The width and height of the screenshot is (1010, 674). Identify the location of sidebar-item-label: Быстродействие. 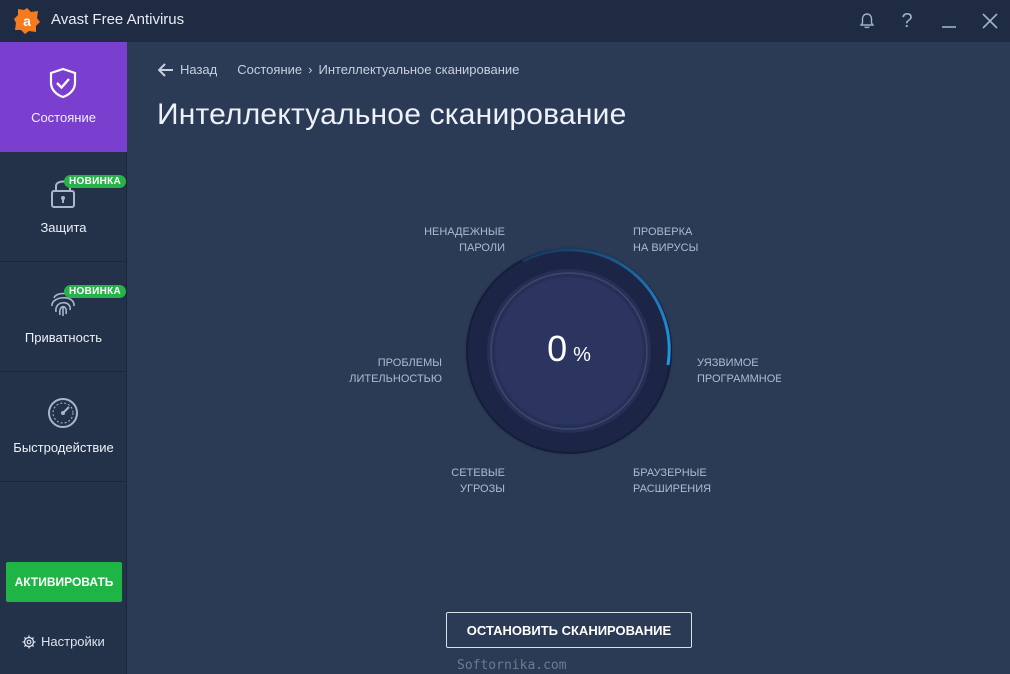
(63, 447).